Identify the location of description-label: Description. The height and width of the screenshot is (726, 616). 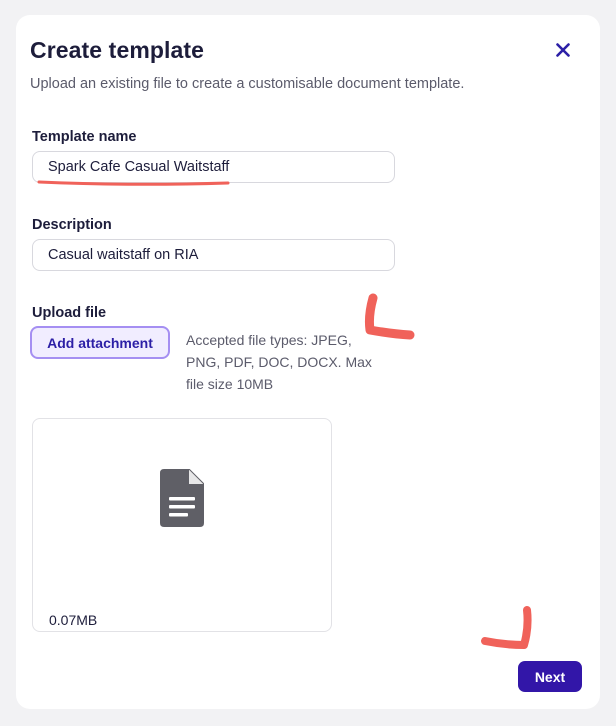
(72, 225).